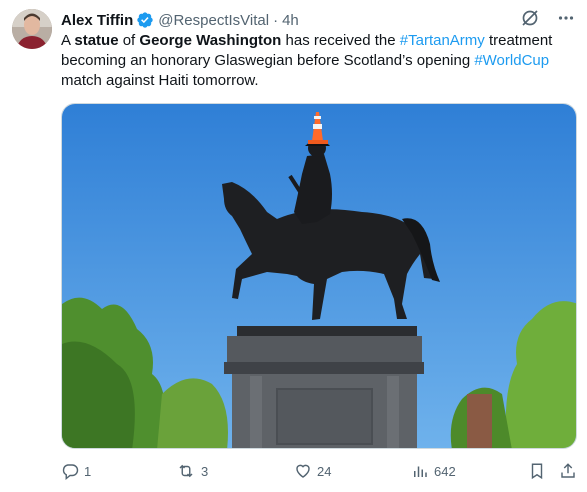 The image size is (587, 492). What do you see at coordinates (340, 40) in the screenshot?
I see `tweet-text-part: has received the` at bounding box center [340, 40].